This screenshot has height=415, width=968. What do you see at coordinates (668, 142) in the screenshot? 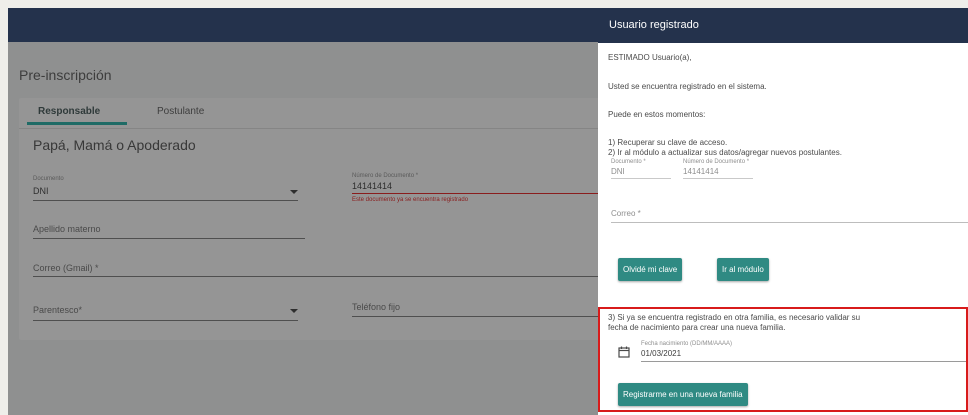
I see `dialog-option-1: 1) Recuperar su clave de acceso.` at bounding box center [668, 142].